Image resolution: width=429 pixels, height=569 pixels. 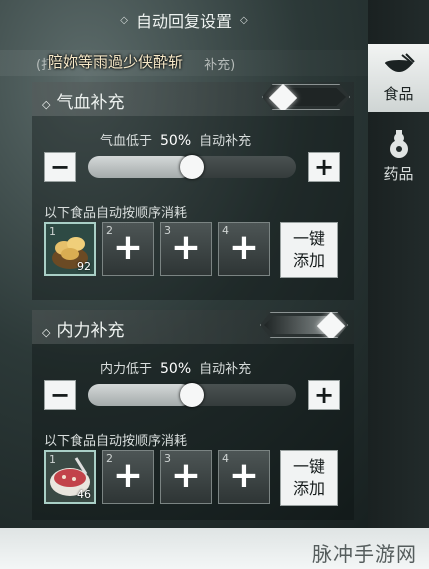 I want to click on watermark: 脉冲手游网, so click(x=364, y=554).